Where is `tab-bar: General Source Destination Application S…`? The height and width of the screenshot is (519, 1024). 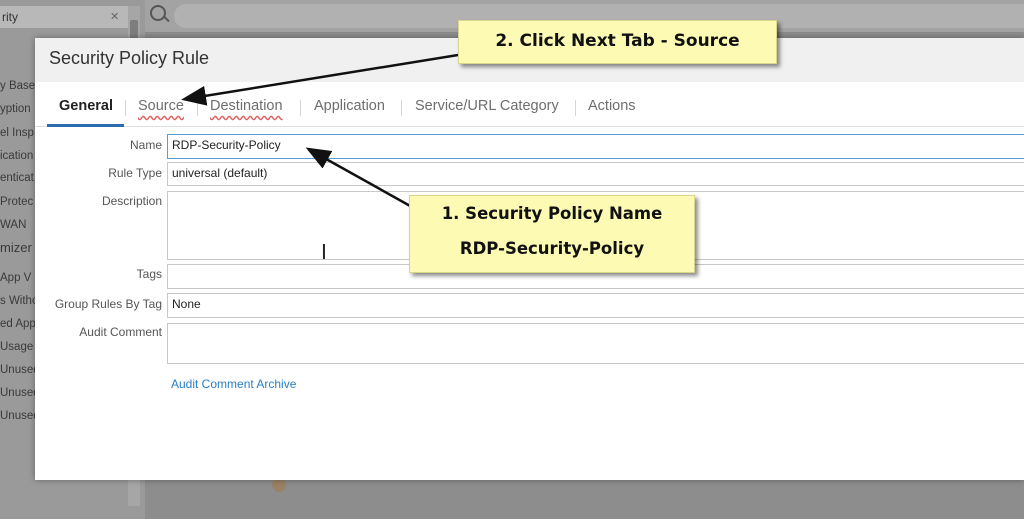 tab-bar: General Source Destination Application S… is located at coordinates (529, 111).